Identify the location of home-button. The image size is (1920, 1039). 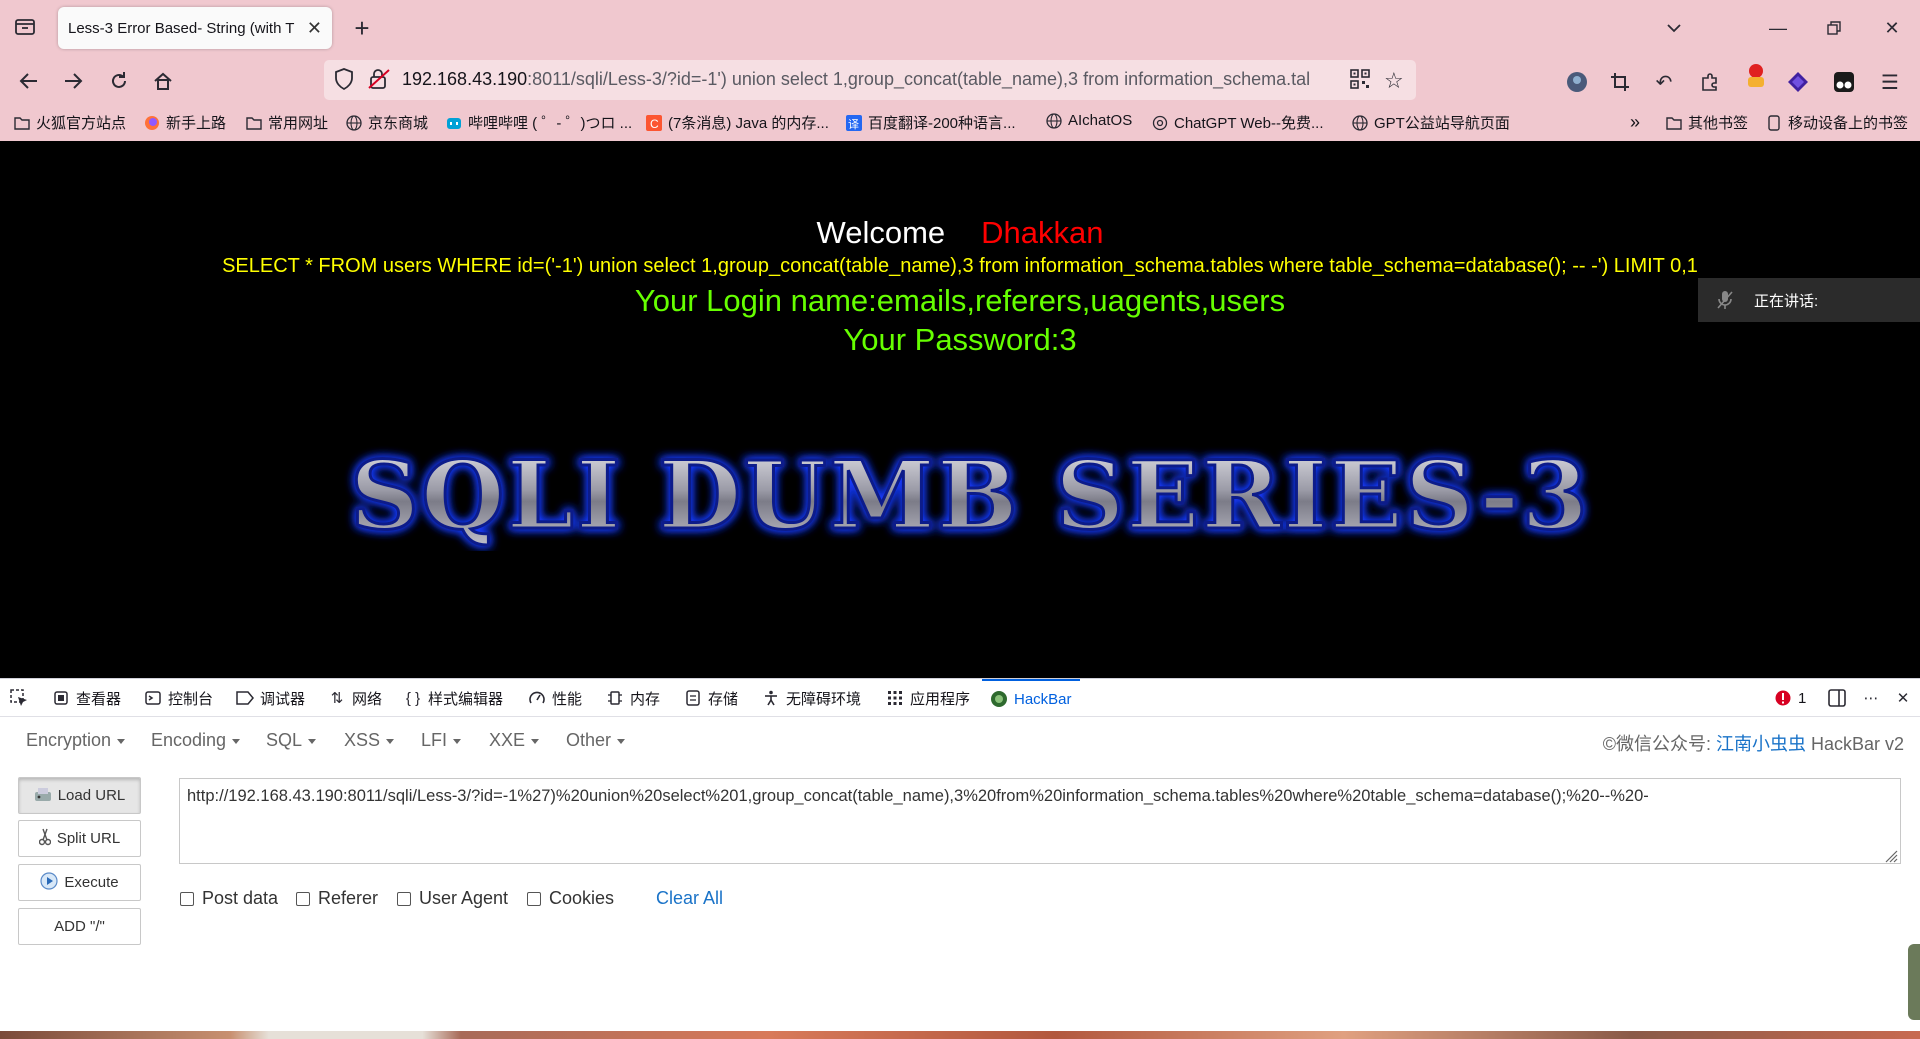
(163, 81).